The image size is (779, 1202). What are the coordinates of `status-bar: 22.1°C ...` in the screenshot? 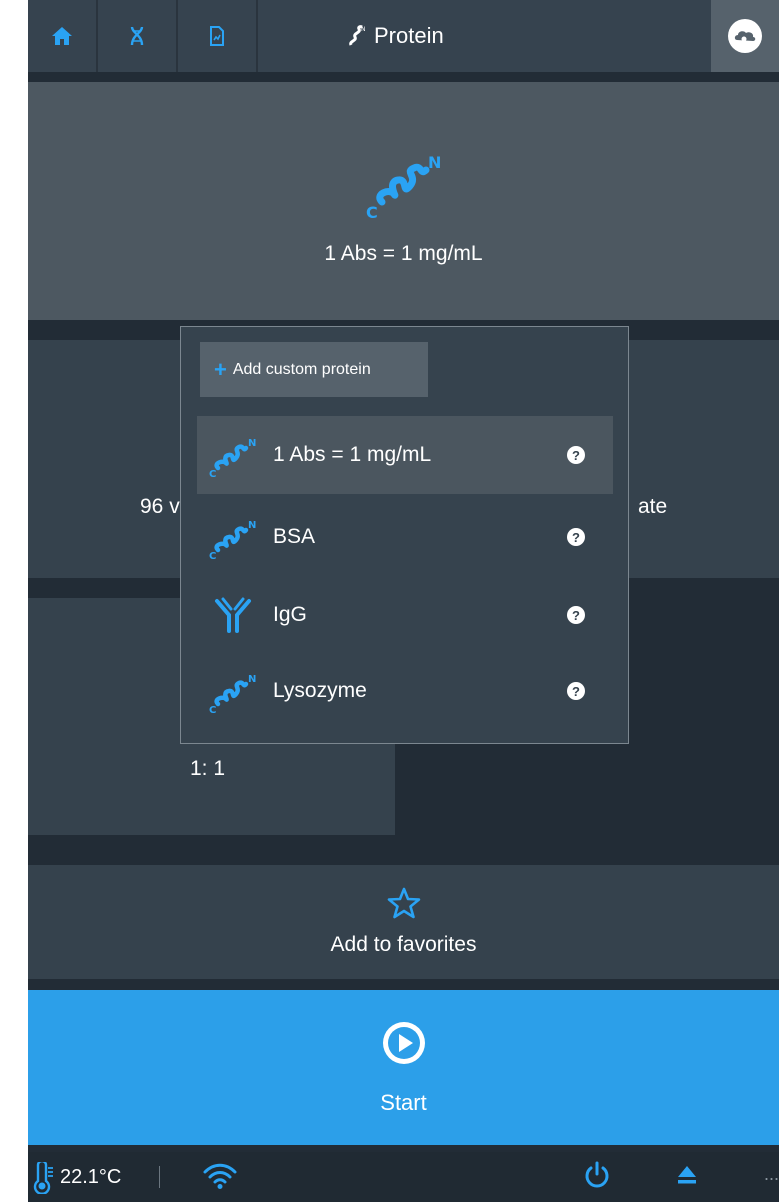 It's located at (403, 1177).